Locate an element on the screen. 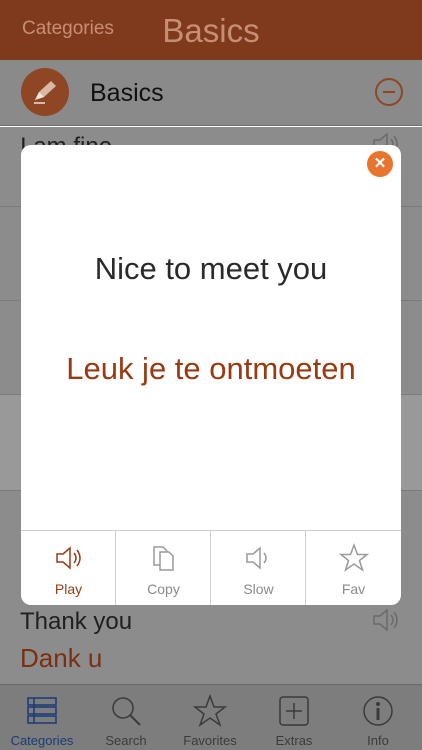  slow-label: Slow is located at coordinates (258, 589).